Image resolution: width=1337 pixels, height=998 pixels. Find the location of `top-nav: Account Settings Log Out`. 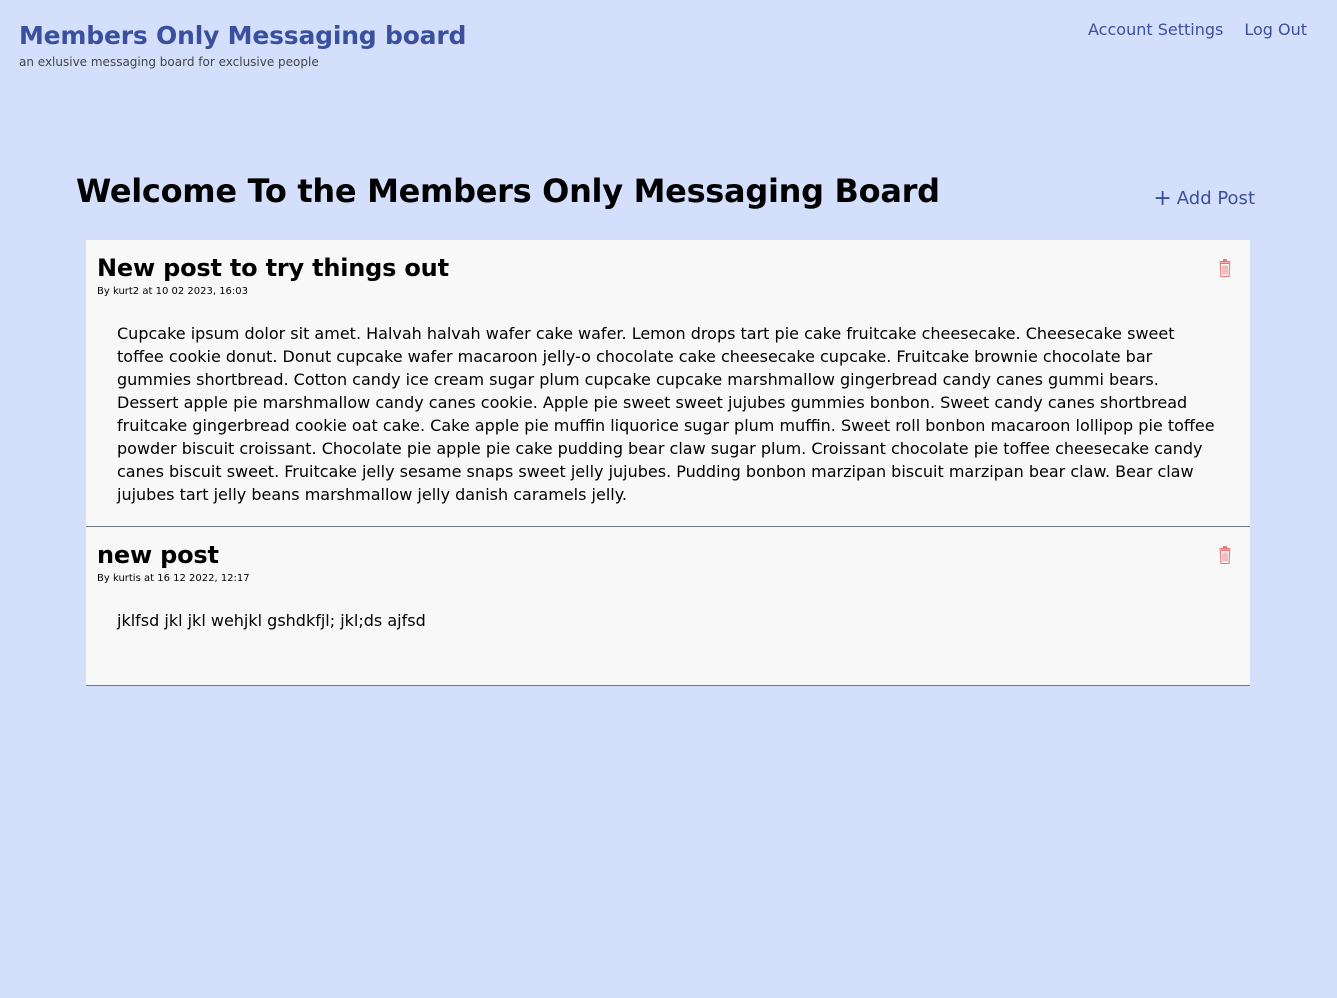

top-nav: Account Settings Log Out is located at coordinates (1197, 29).